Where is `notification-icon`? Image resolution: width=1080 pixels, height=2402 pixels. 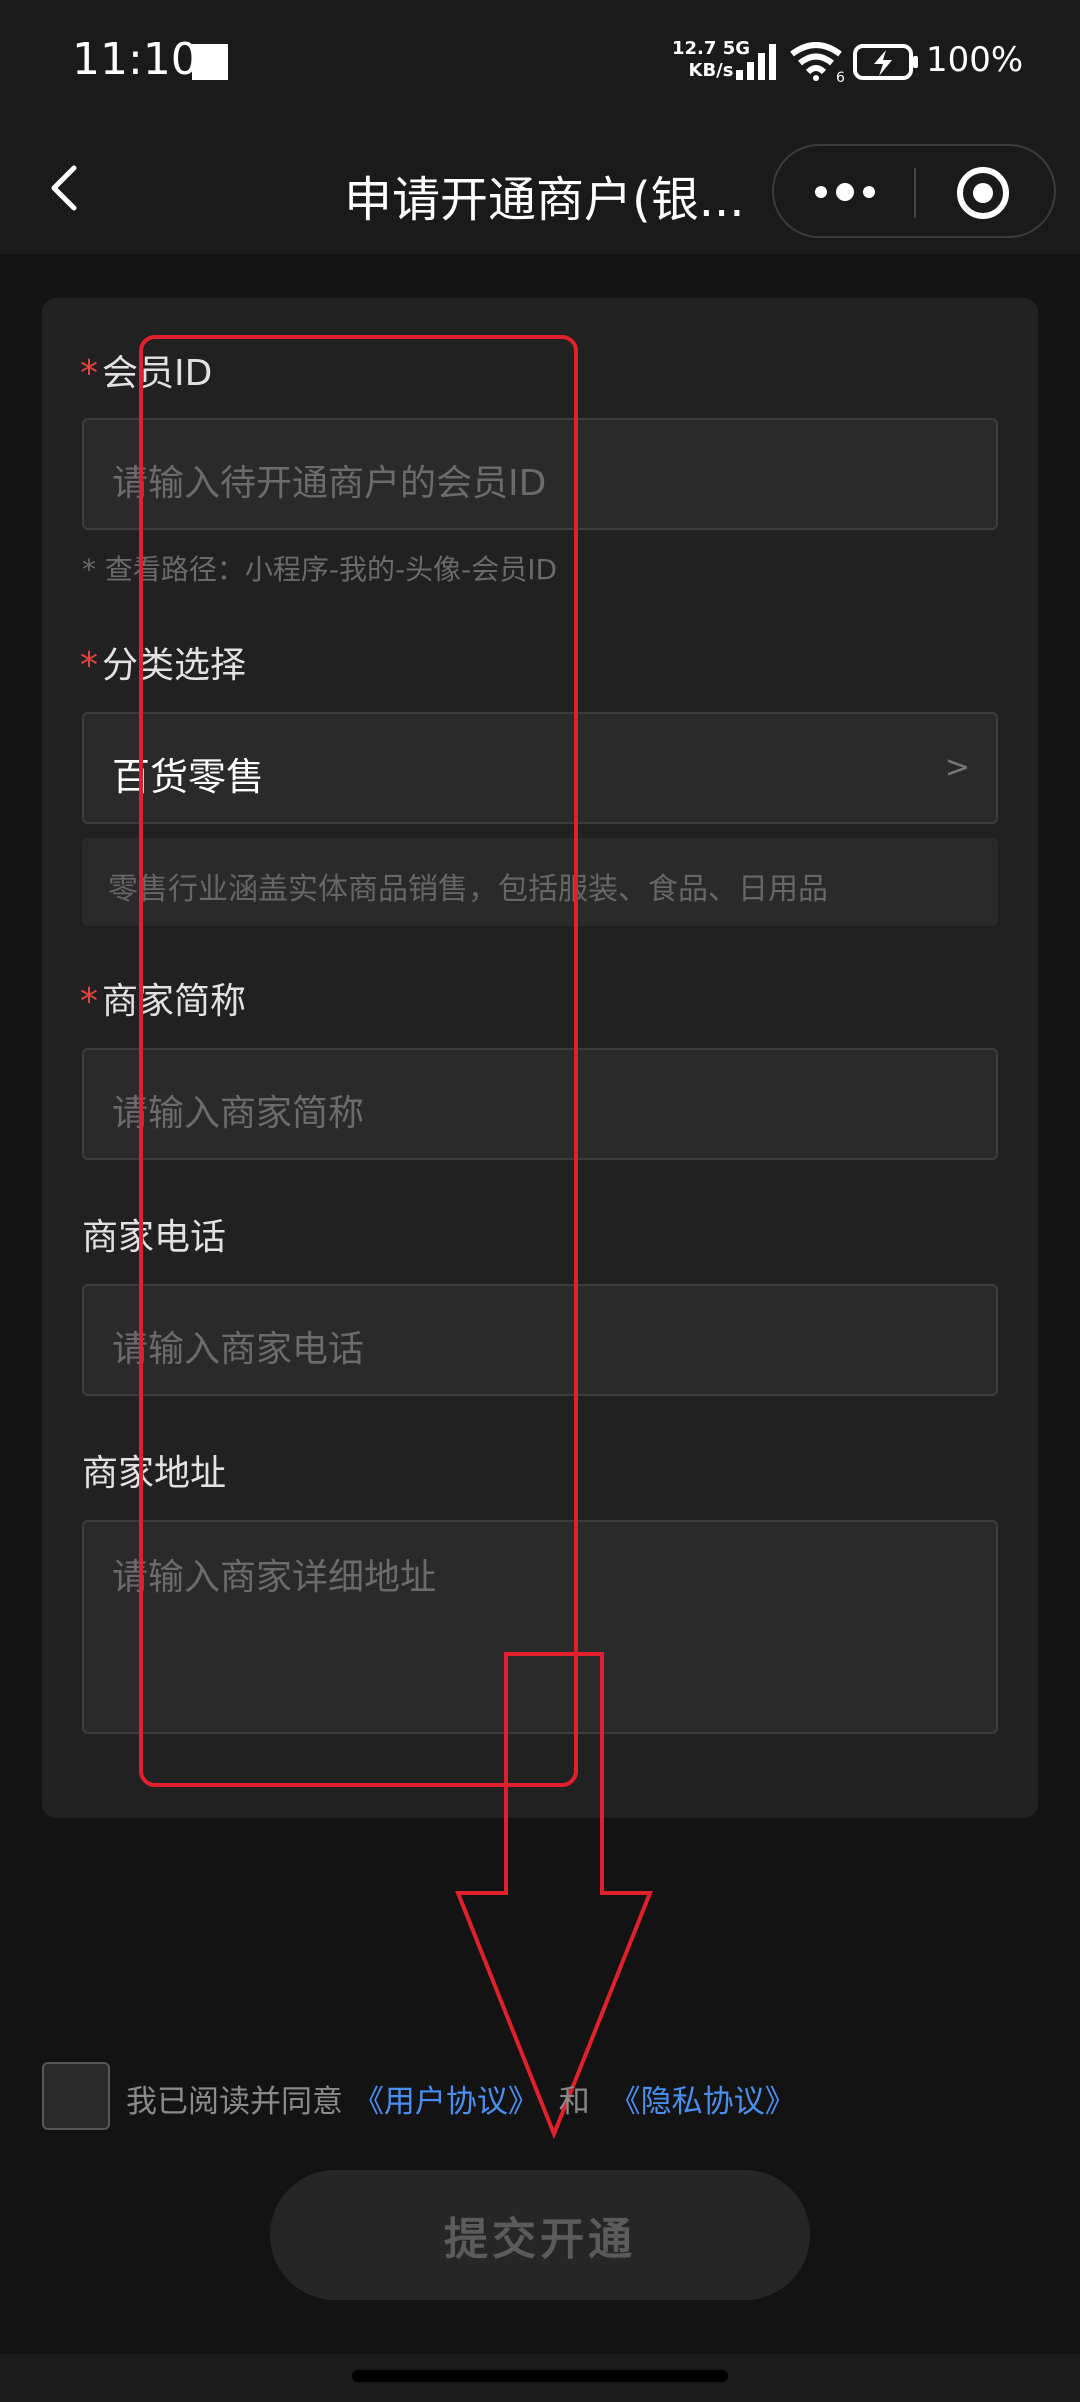 notification-icon is located at coordinates (210, 62).